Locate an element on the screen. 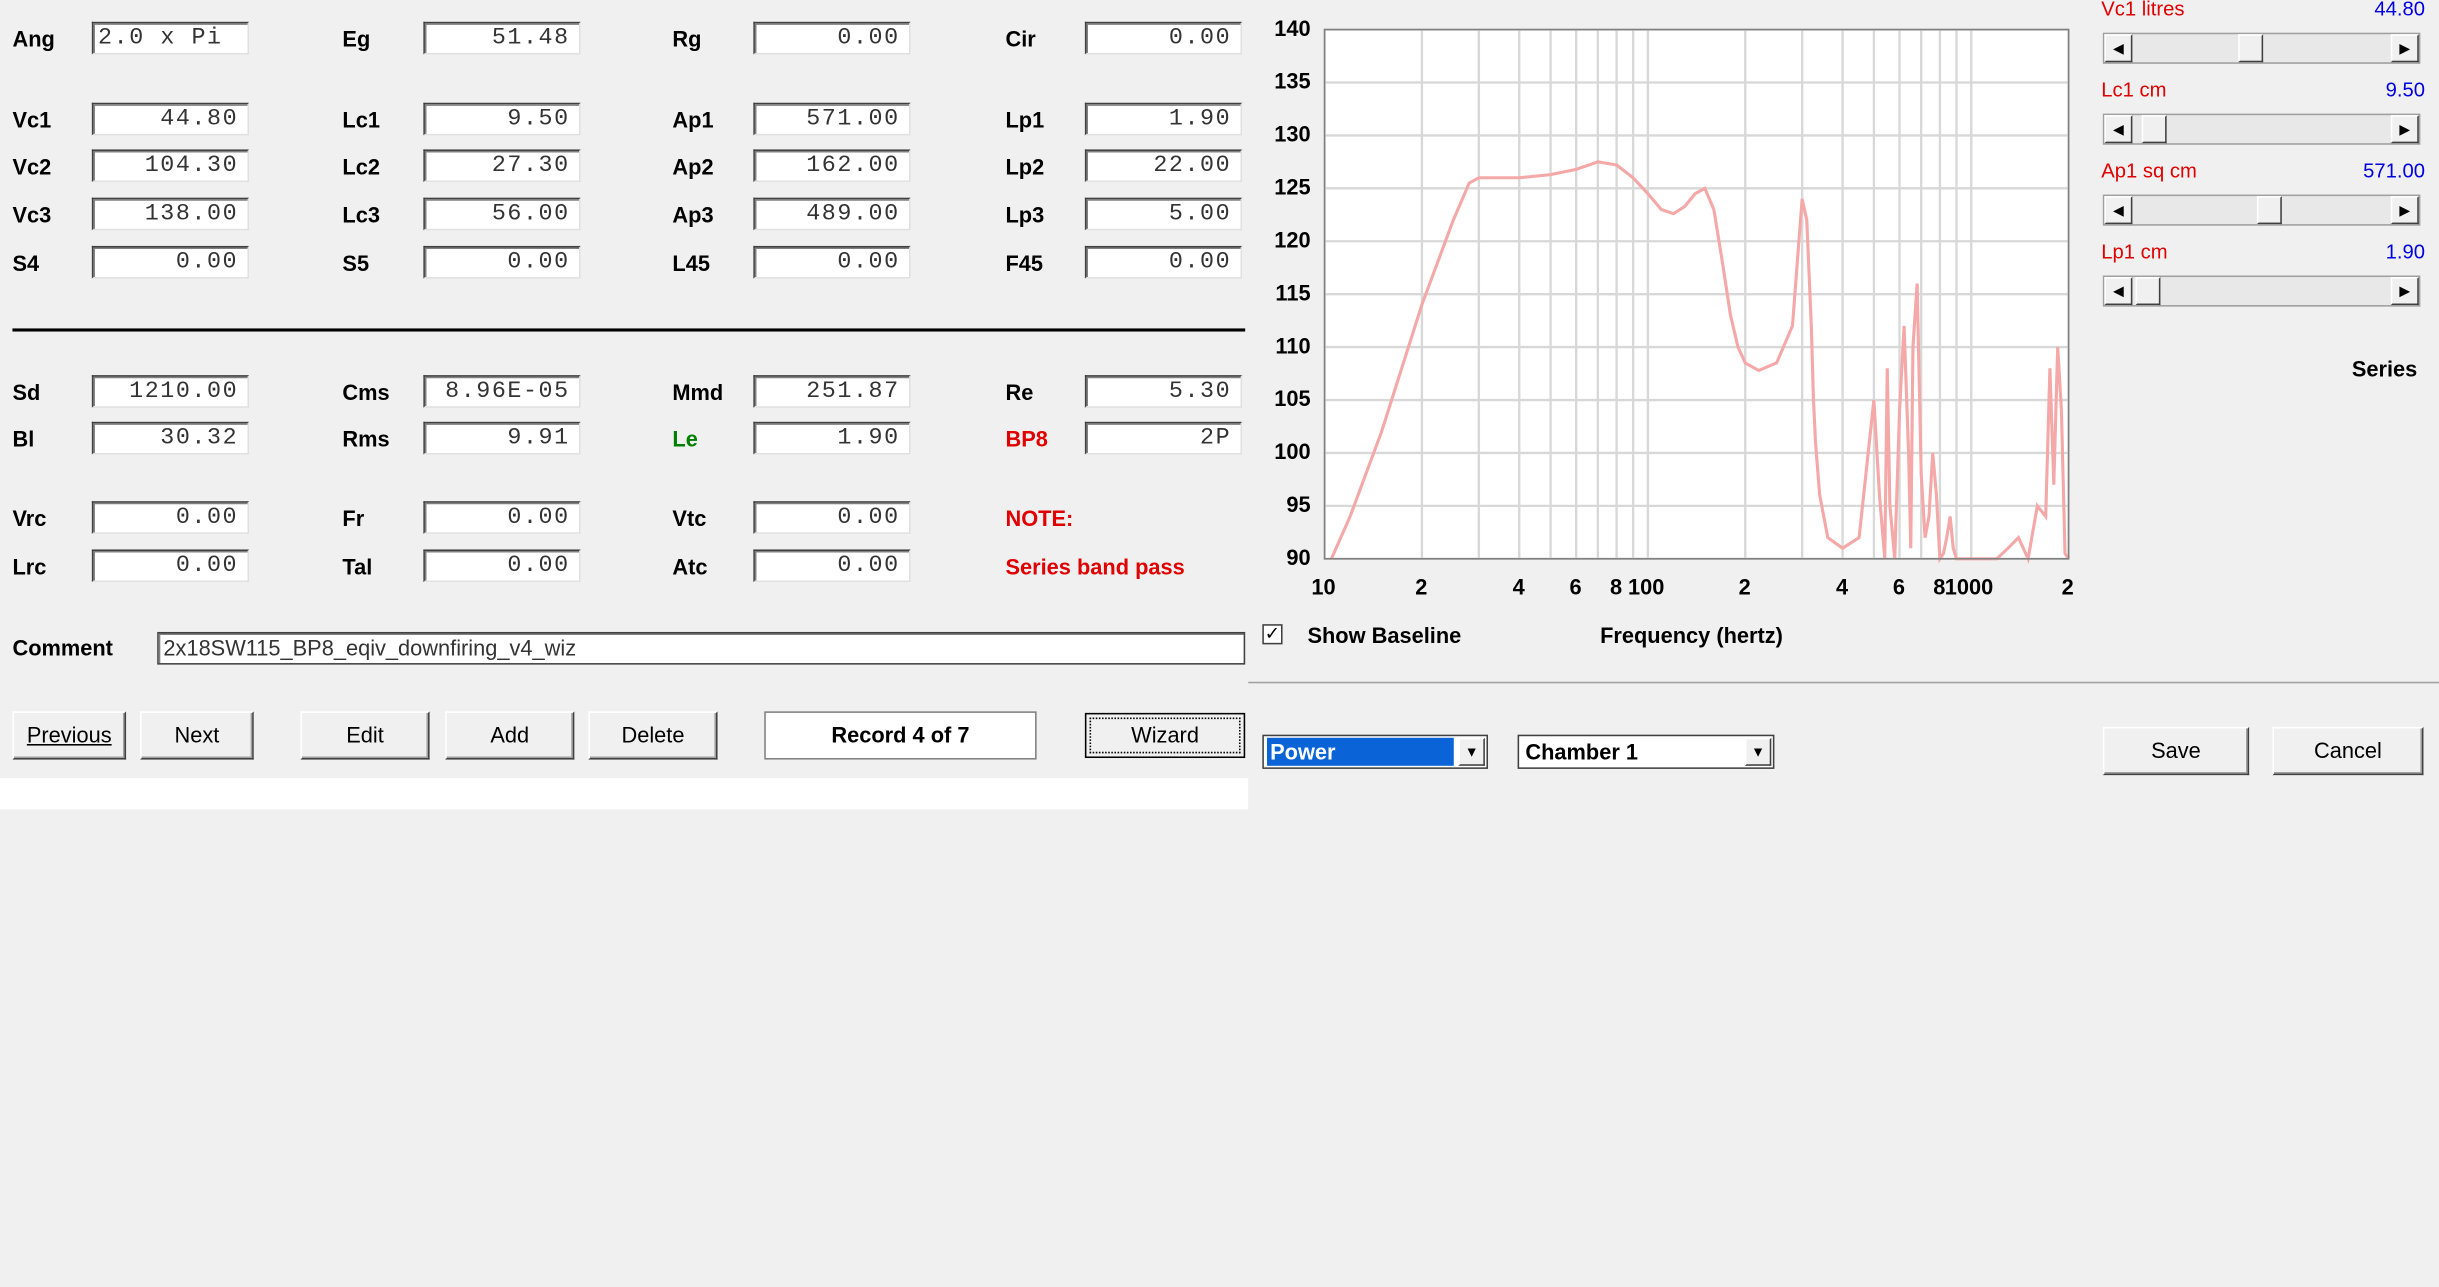  param-field-s5: 0.00 is located at coordinates (501, 262).